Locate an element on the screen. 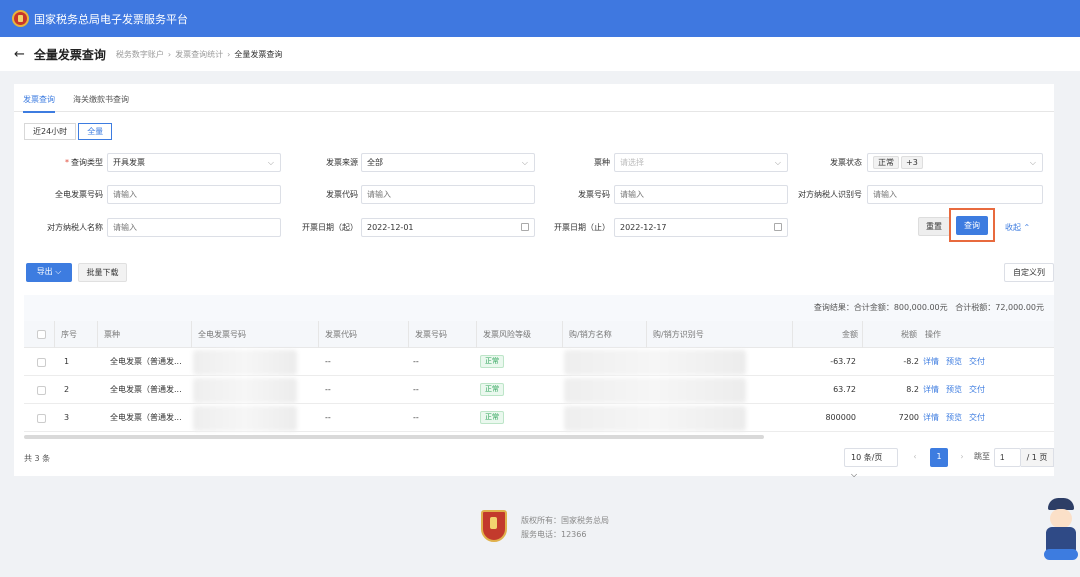 Image resolution: width=1080 pixels, height=577 pixels. col-full-invoice-no: 全电发票号码 is located at coordinates (254, 334).